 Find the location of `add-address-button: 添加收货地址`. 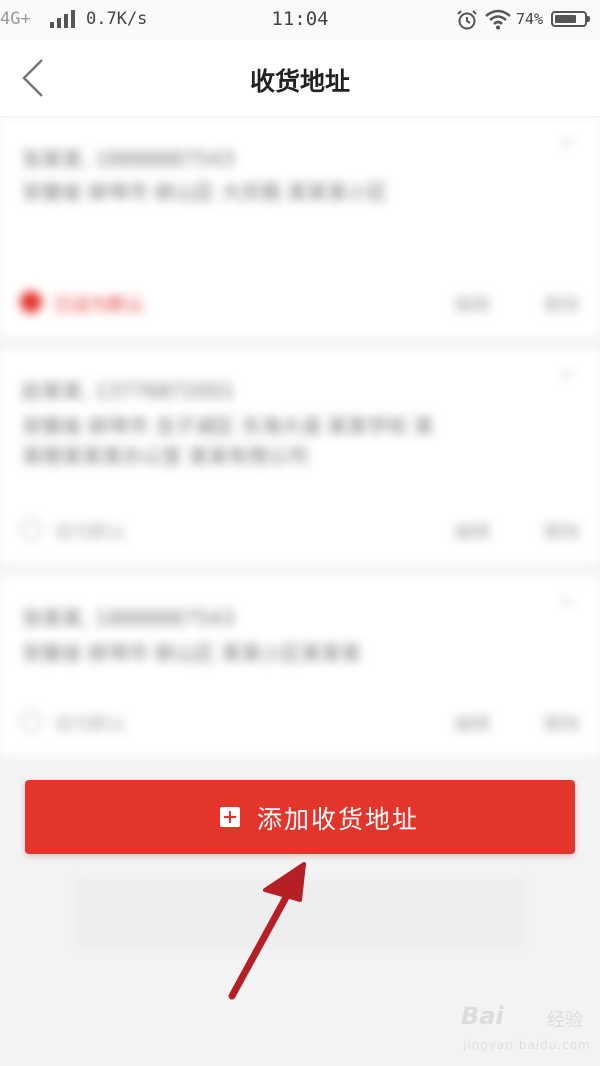

add-address-button: 添加收货地址 is located at coordinates (300, 817).